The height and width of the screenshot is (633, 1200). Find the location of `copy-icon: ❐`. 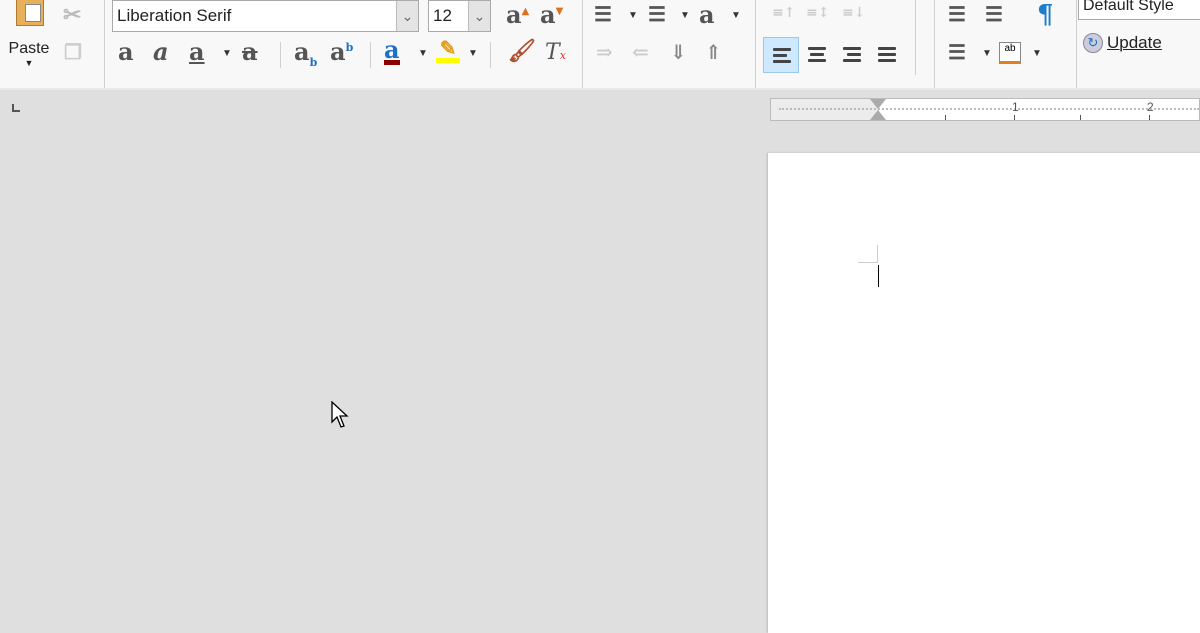

copy-icon: ❐ is located at coordinates (73, 52).